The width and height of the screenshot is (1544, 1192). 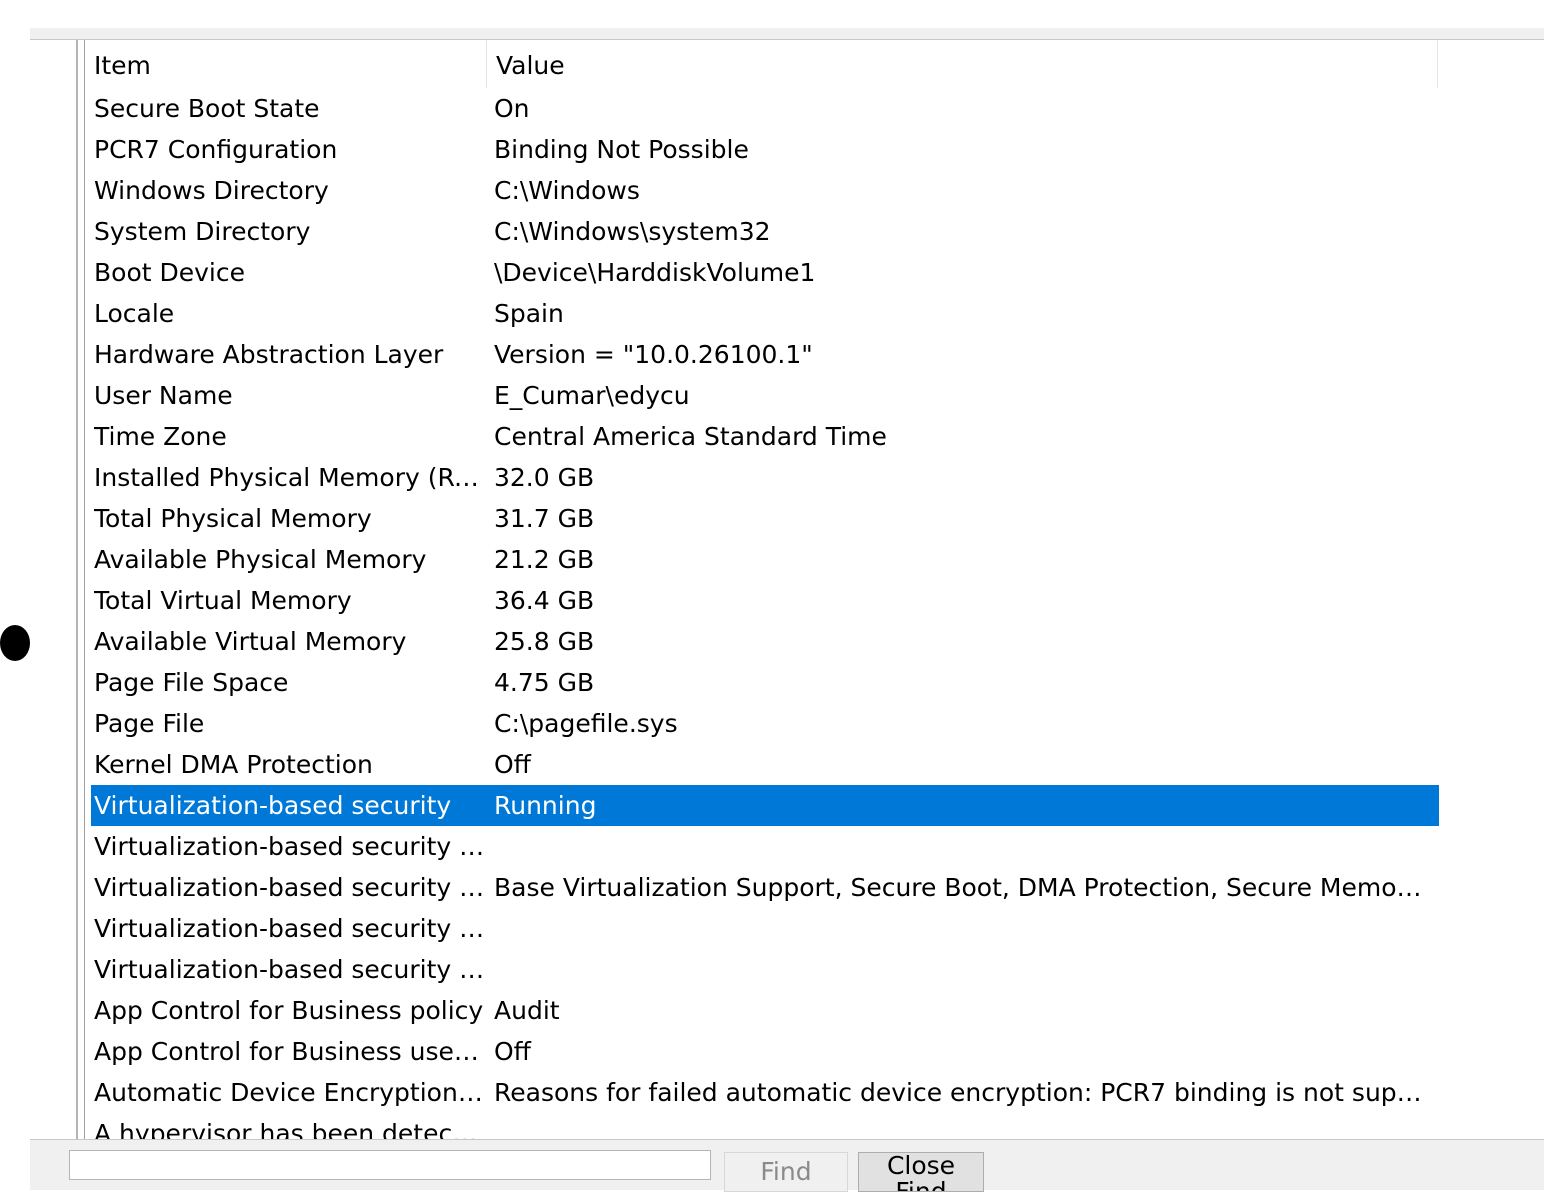 What do you see at coordinates (544, 682) in the screenshot?
I see `row-value-cell: 4.75 GB` at bounding box center [544, 682].